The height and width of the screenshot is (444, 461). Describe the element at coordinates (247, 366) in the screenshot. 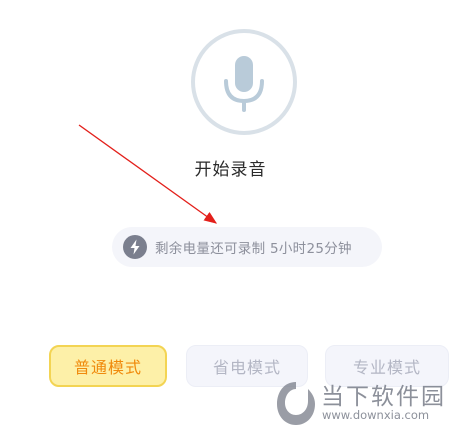

I see `power-save-mode-button: 省电模式` at that location.